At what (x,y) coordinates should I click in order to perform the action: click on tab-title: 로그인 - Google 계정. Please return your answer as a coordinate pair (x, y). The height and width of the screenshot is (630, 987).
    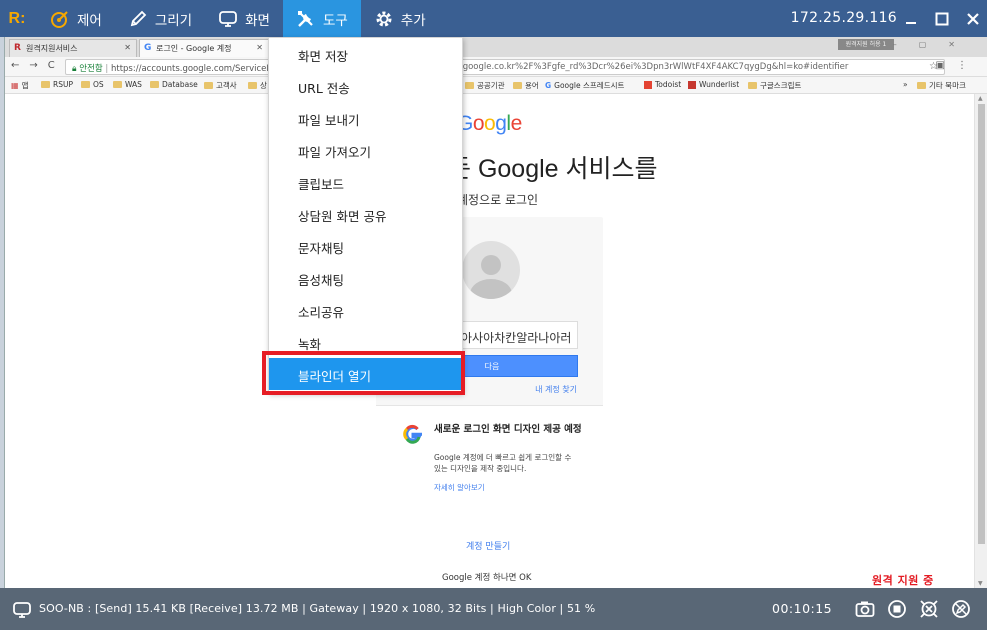
    Looking at the image, I should click on (194, 48).